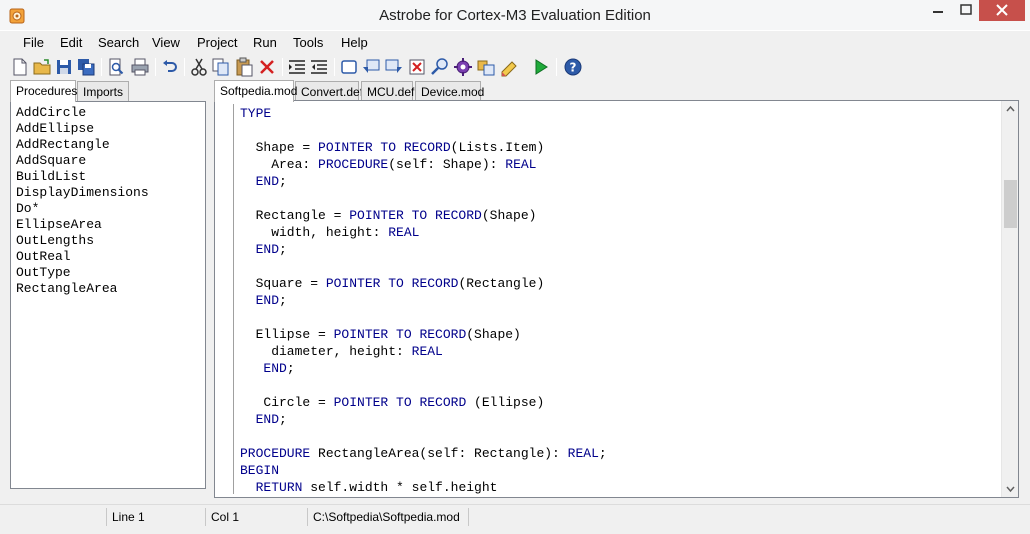 This screenshot has height=534, width=1030. What do you see at coordinates (439, 453) in the screenshot?
I see `code-token: RectangleArea(self: Rectangle):` at bounding box center [439, 453].